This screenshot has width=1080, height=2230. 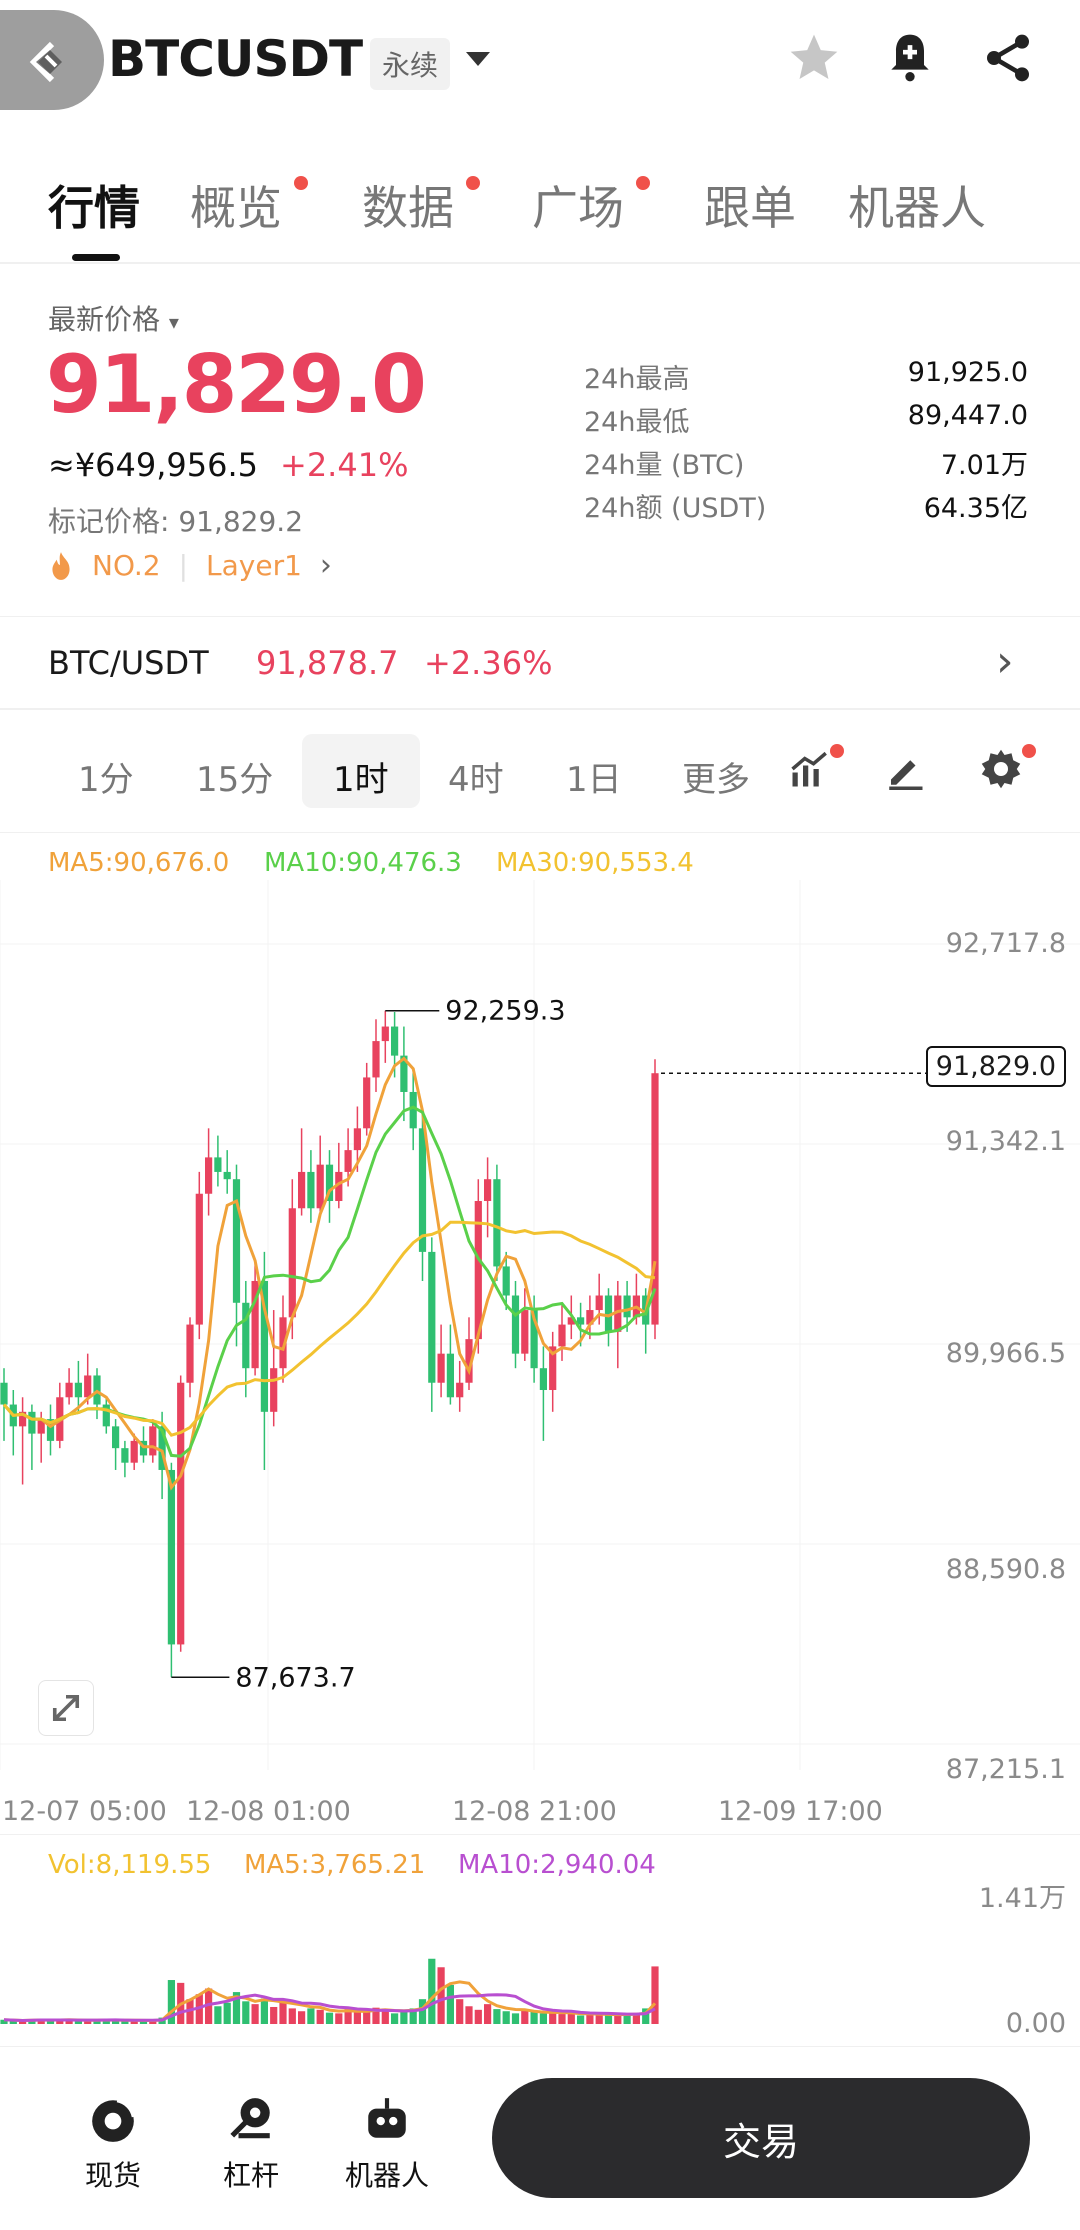 I want to click on add-alert-bell-icon, so click(x=910, y=58).